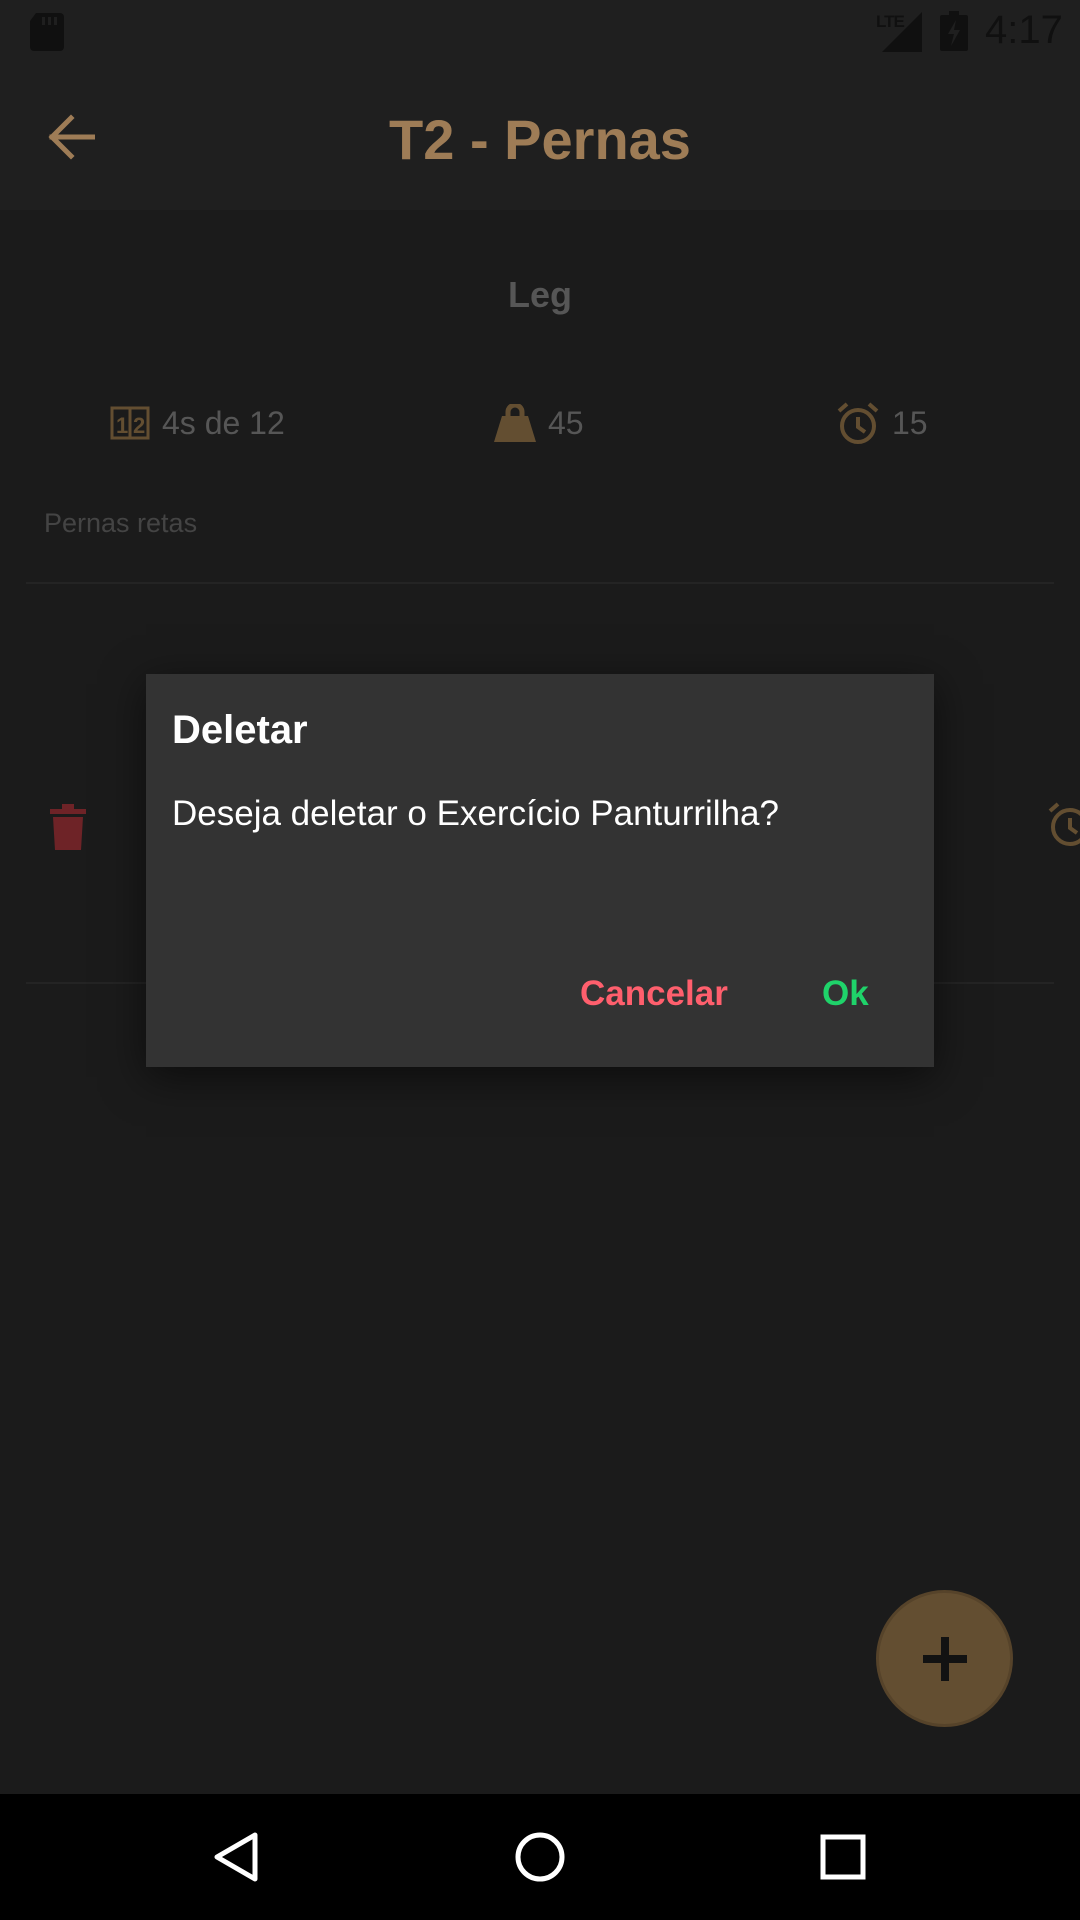 This screenshot has width=1080, height=1920. I want to click on nav-recents-button, so click(843, 1857).